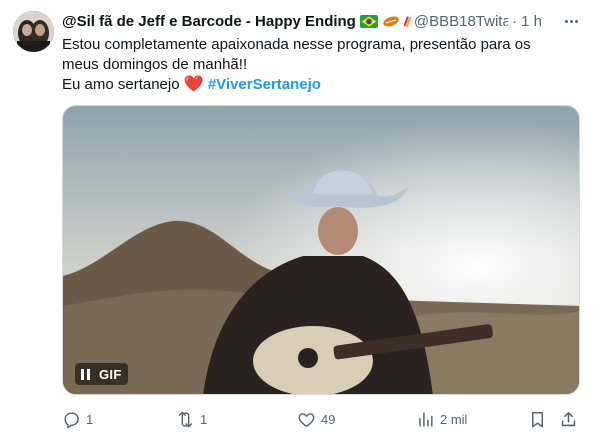  I want to click on retweet-button: 1, so click(191, 419).